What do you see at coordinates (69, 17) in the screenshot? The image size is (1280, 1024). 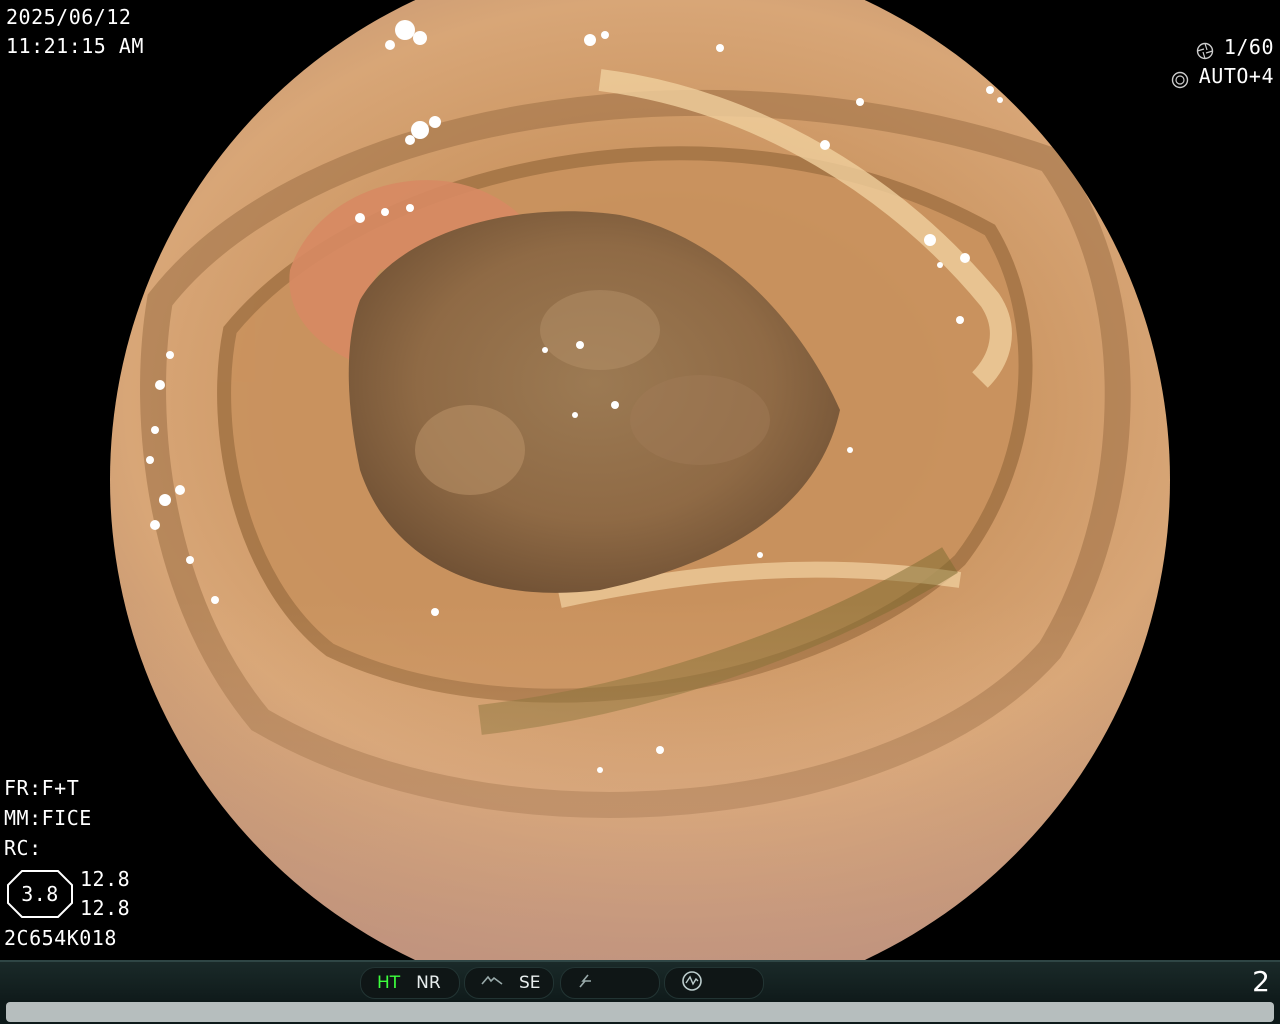 I see `date-label: 2025/06/12` at bounding box center [69, 17].